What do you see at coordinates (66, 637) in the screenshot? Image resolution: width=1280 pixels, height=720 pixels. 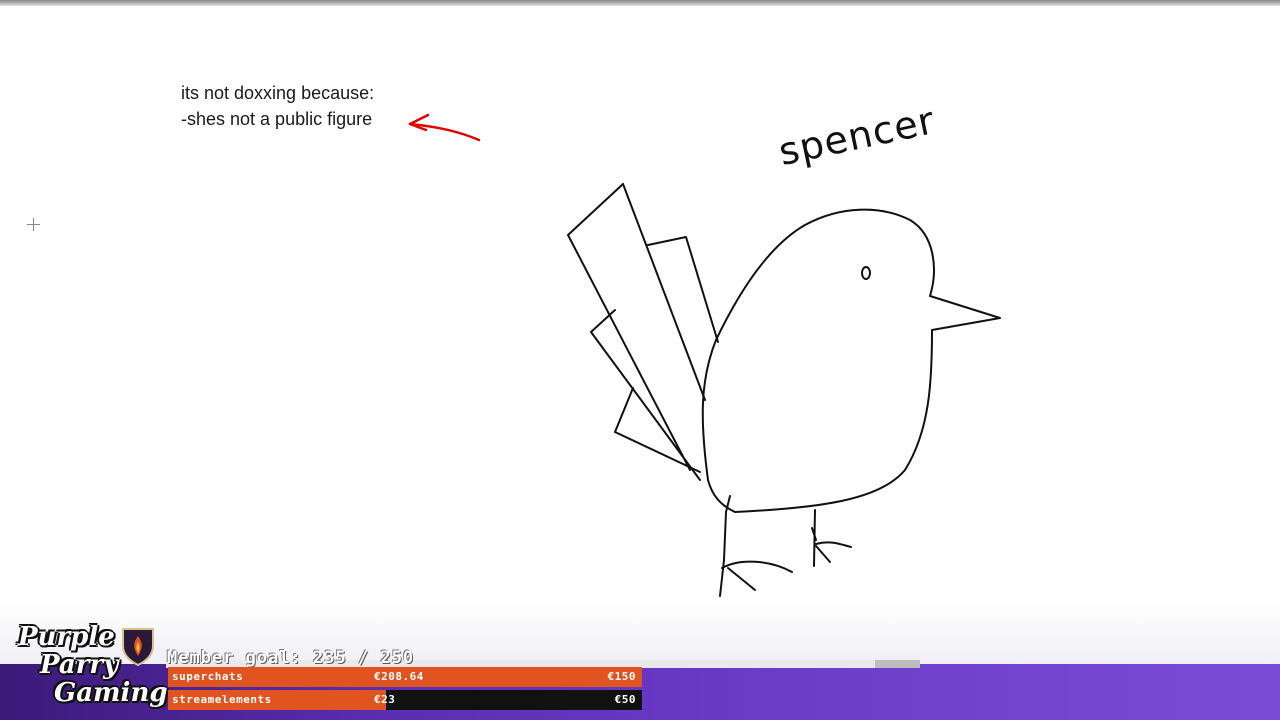 I see `logo-word-1: Purple` at bounding box center [66, 637].